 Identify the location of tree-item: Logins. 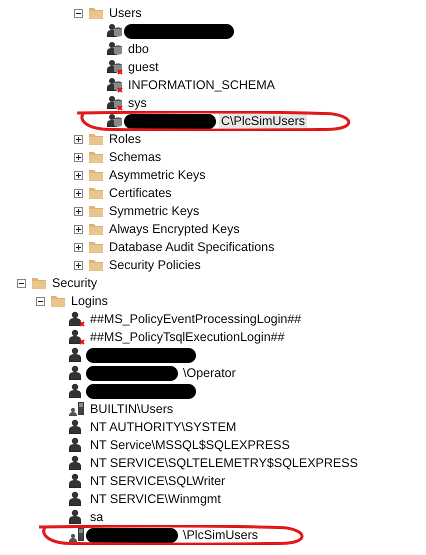
(89, 301).